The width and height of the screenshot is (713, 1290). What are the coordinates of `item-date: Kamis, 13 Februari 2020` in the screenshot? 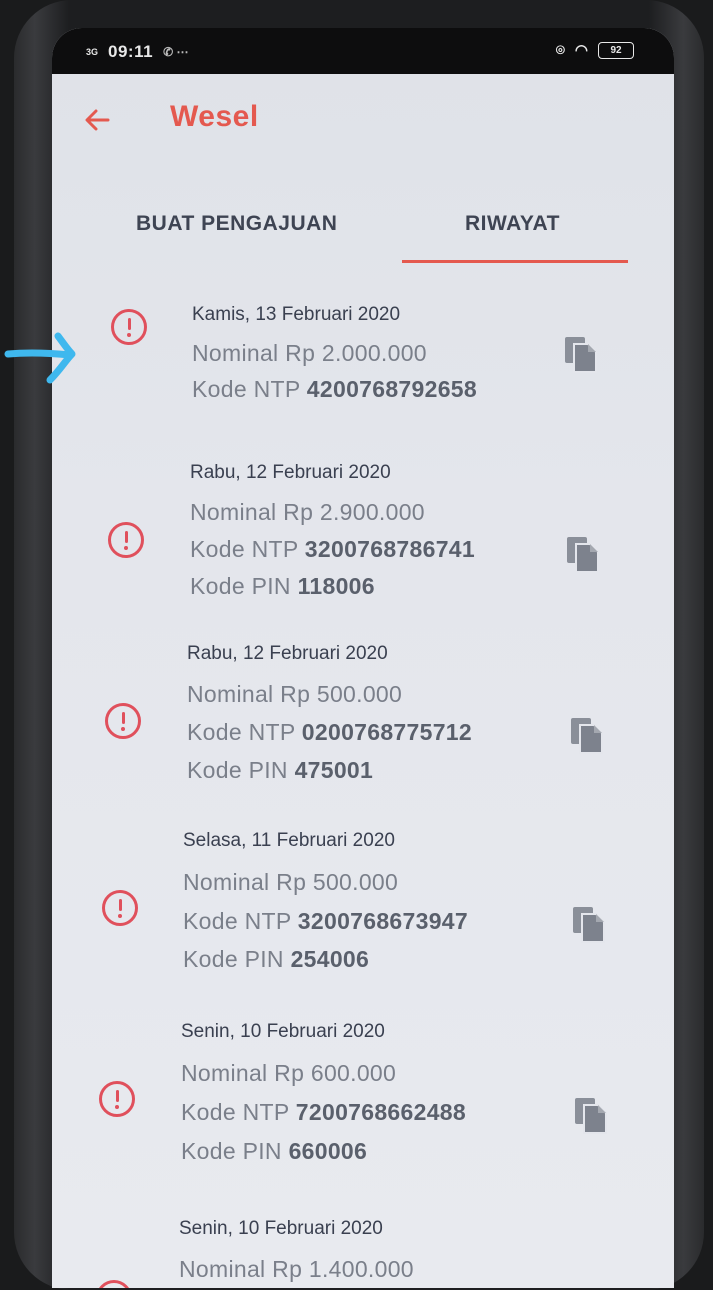 It's located at (296, 314).